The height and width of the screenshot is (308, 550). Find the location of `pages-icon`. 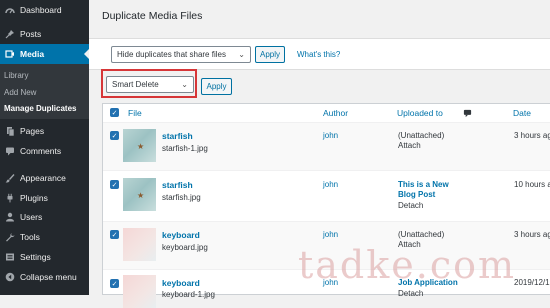

pages-icon is located at coordinates (9, 131).